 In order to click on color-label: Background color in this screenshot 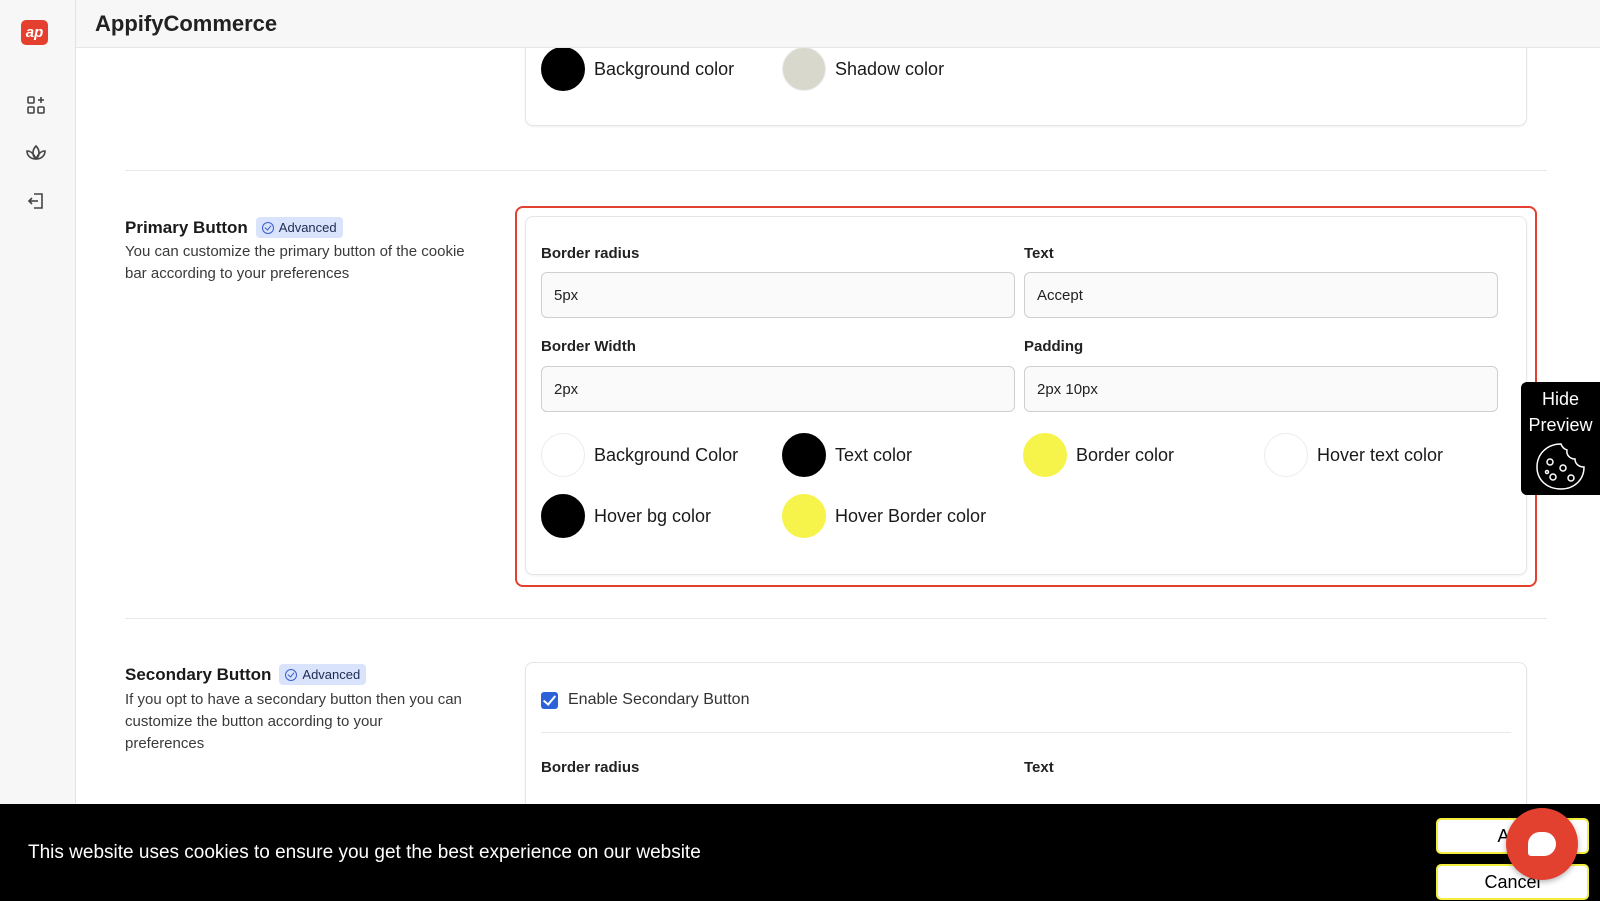, I will do `click(664, 68)`.